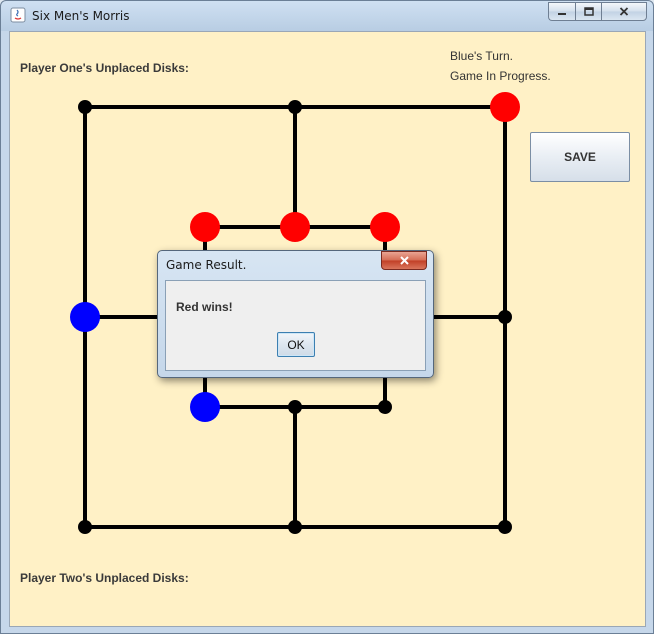 Image resolution: width=654 pixels, height=634 pixels. I want to click on board-point-outer-middle-right, so click(505, 317).